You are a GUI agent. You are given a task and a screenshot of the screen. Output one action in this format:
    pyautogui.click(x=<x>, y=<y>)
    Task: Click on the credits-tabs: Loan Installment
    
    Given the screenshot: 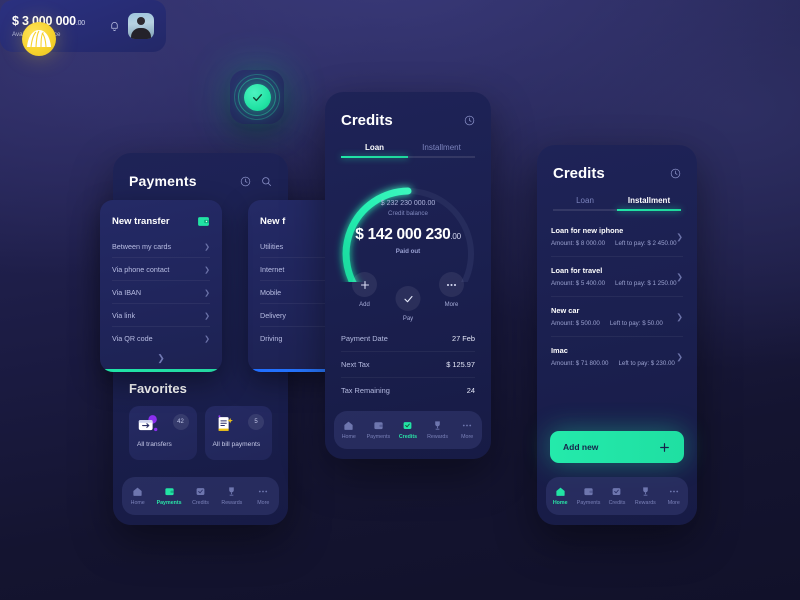 What is the action you would take?
    pyautogui.click(x=617, y=203)
    